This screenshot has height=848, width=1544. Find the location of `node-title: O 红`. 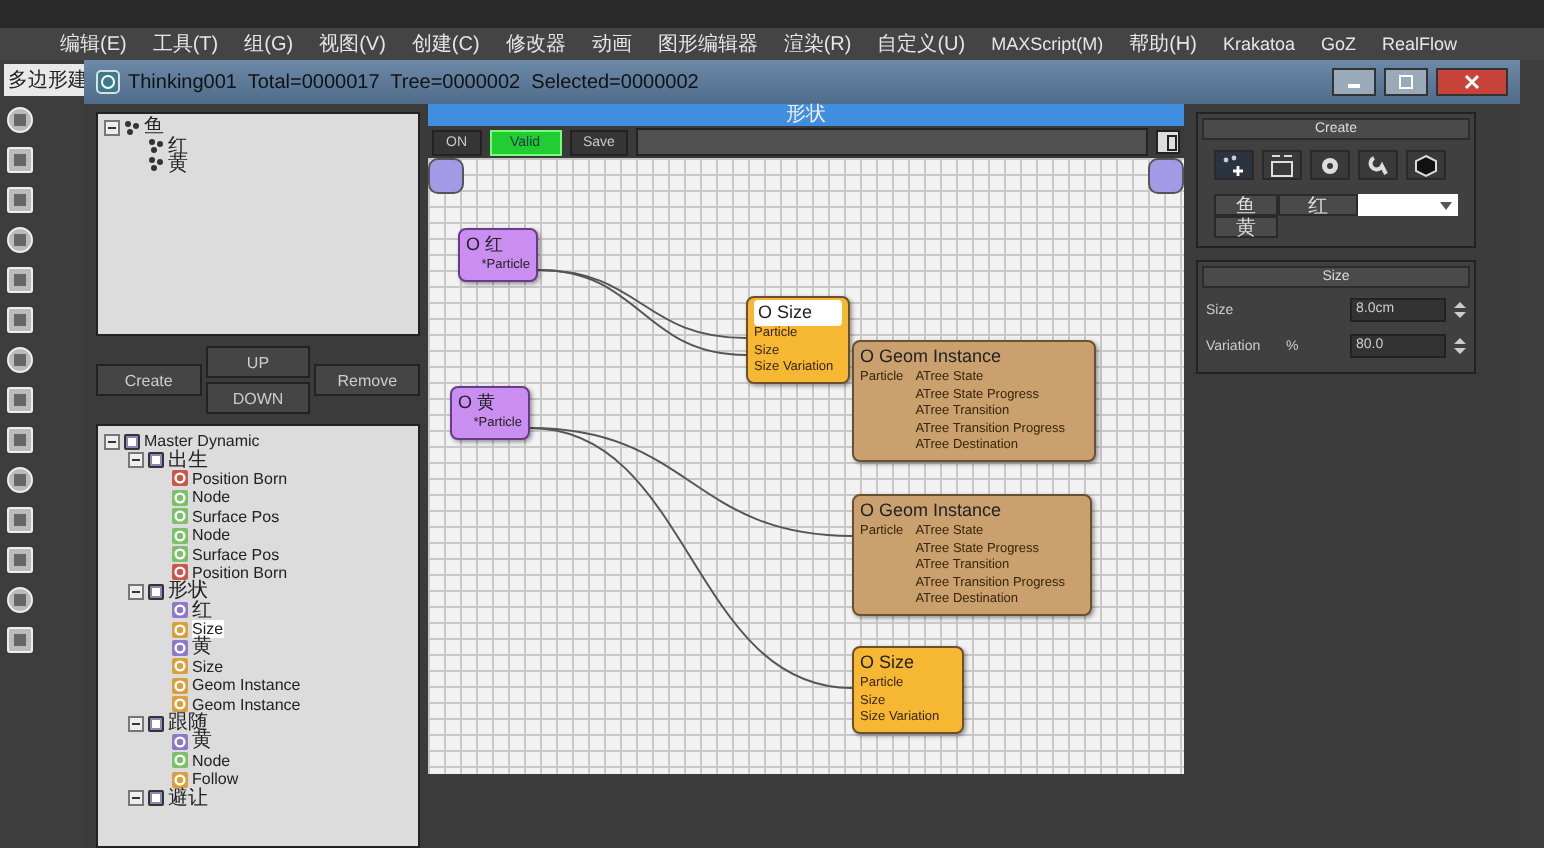

node-title: O 红 is located at coordinates (486, 245).